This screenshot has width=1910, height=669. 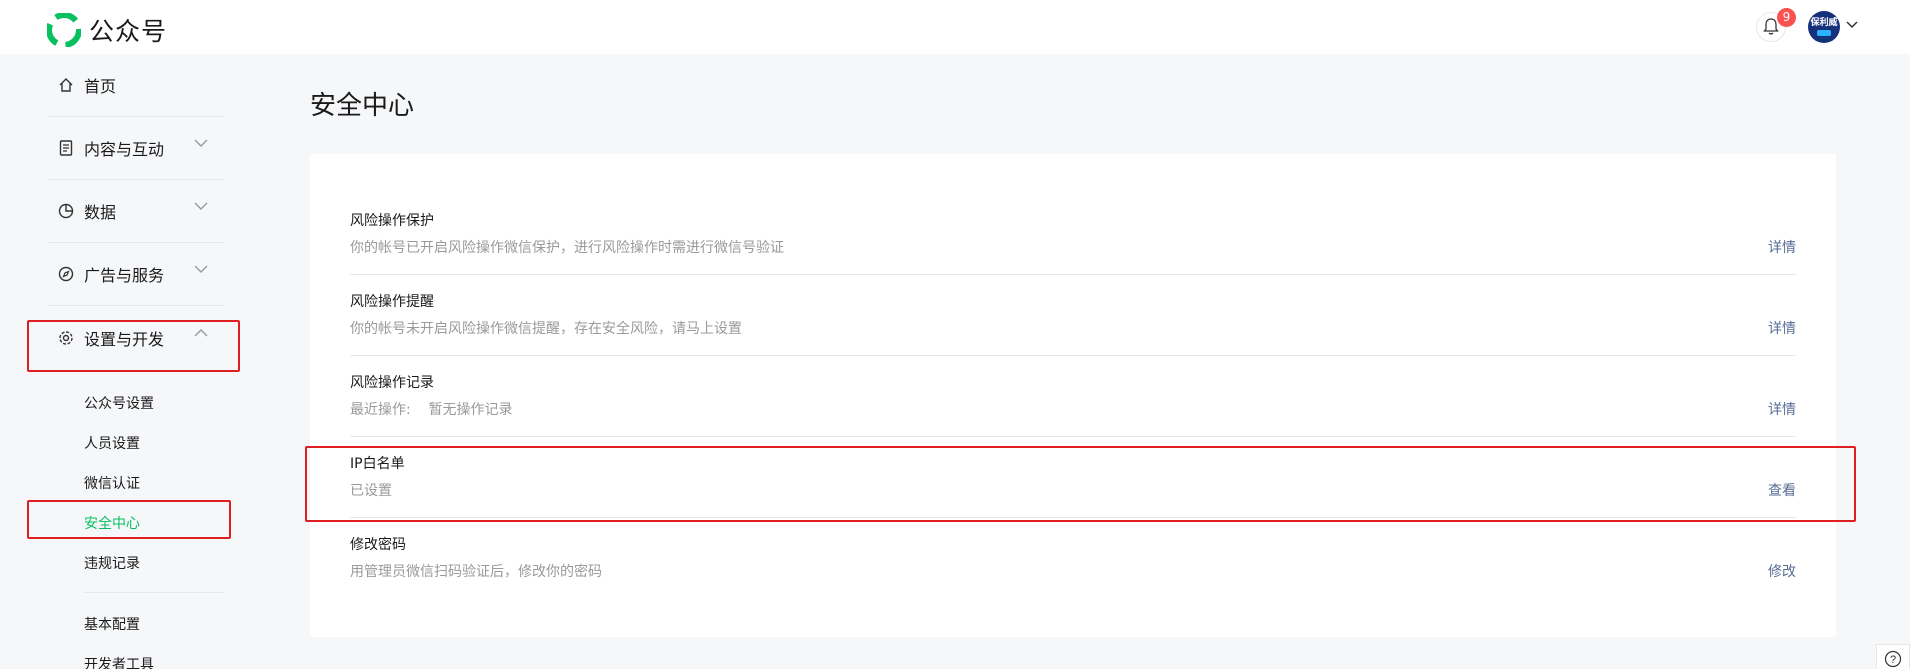 I want to click on pie-chart-icon, so click(x=66, y=211).